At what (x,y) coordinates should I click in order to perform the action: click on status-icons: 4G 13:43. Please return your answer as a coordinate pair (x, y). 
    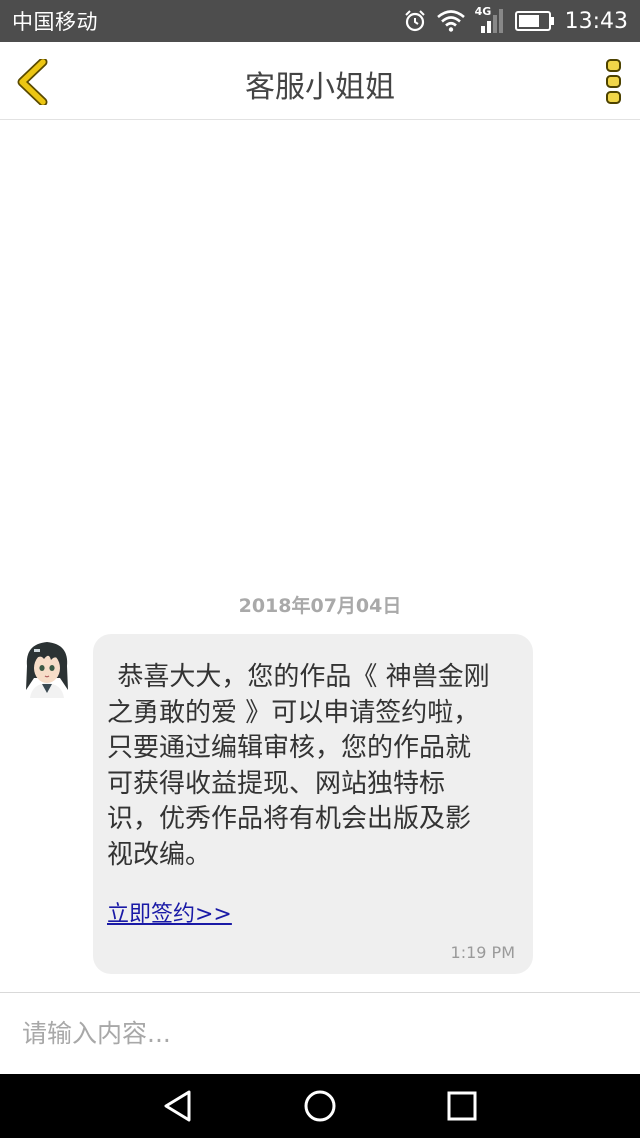
    Looking at the image, I should click on (515, 19).